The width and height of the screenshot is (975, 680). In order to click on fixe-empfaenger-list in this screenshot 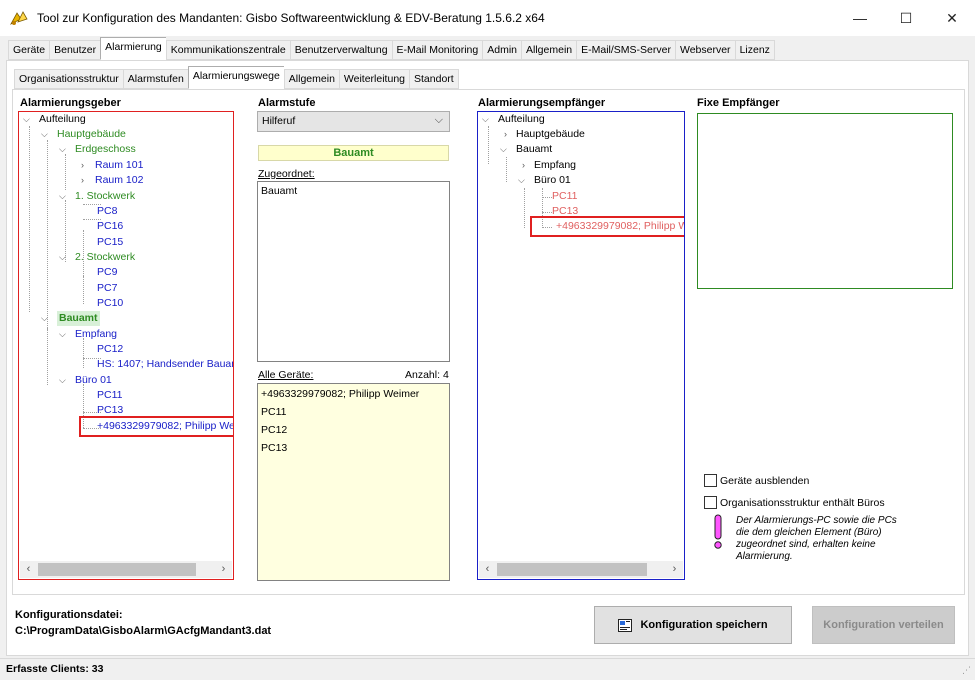, I will do `click(825, 201)`.